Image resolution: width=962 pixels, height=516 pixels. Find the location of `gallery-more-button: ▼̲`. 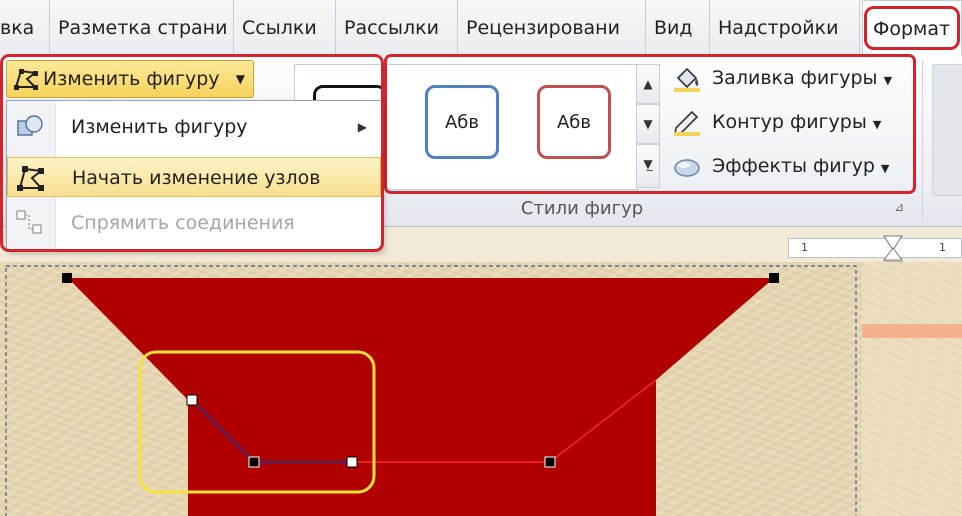

gallery-more-button: ▼̲ is located at coordinates (648, 166).